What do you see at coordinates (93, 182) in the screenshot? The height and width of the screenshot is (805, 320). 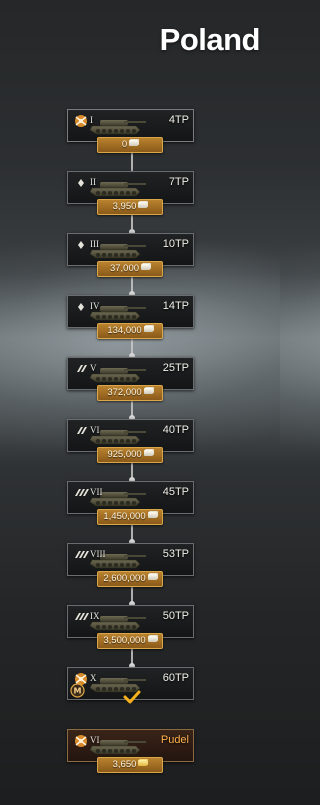 I see `tank-tier: II` at bounding box center [93, 182].